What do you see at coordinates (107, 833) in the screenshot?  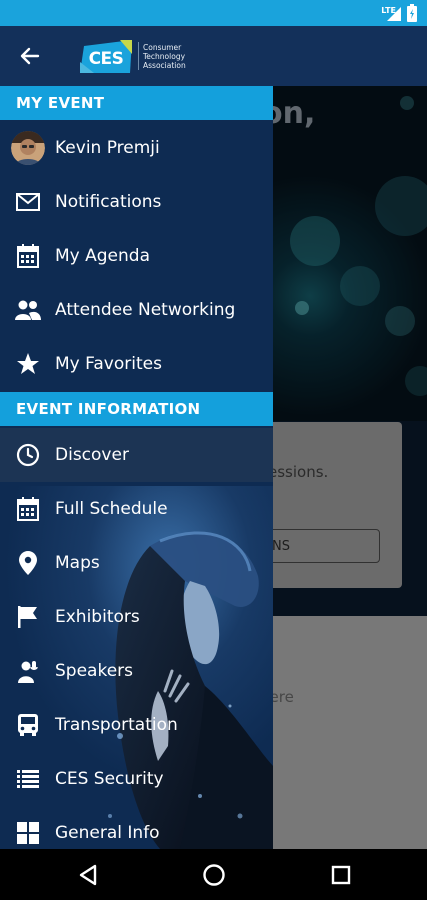 I see `menu-item-label: General Info` at bounding box center [107, 833].